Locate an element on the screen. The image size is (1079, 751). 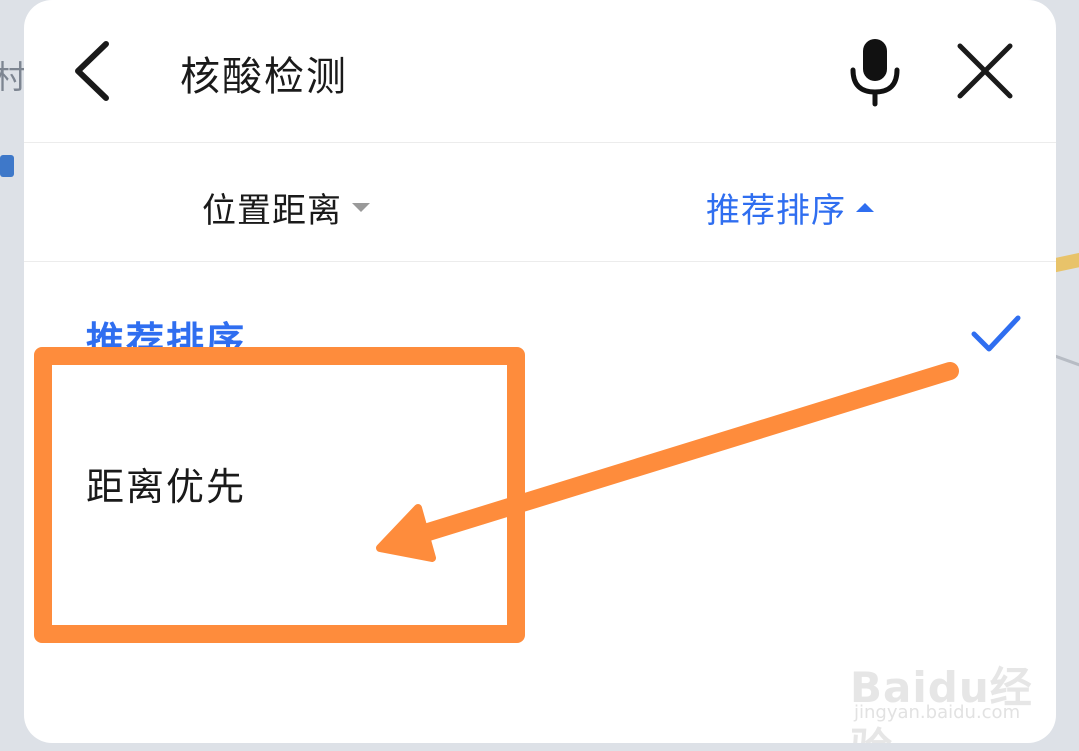
filter-label: 推荐排序 is located at coordinates (776, 211).